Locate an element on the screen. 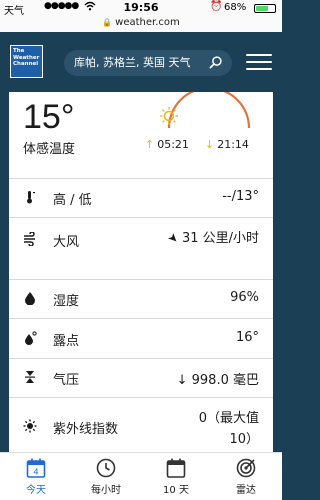  logo-text: The Weather Channel is located at coordinates (26, 61).